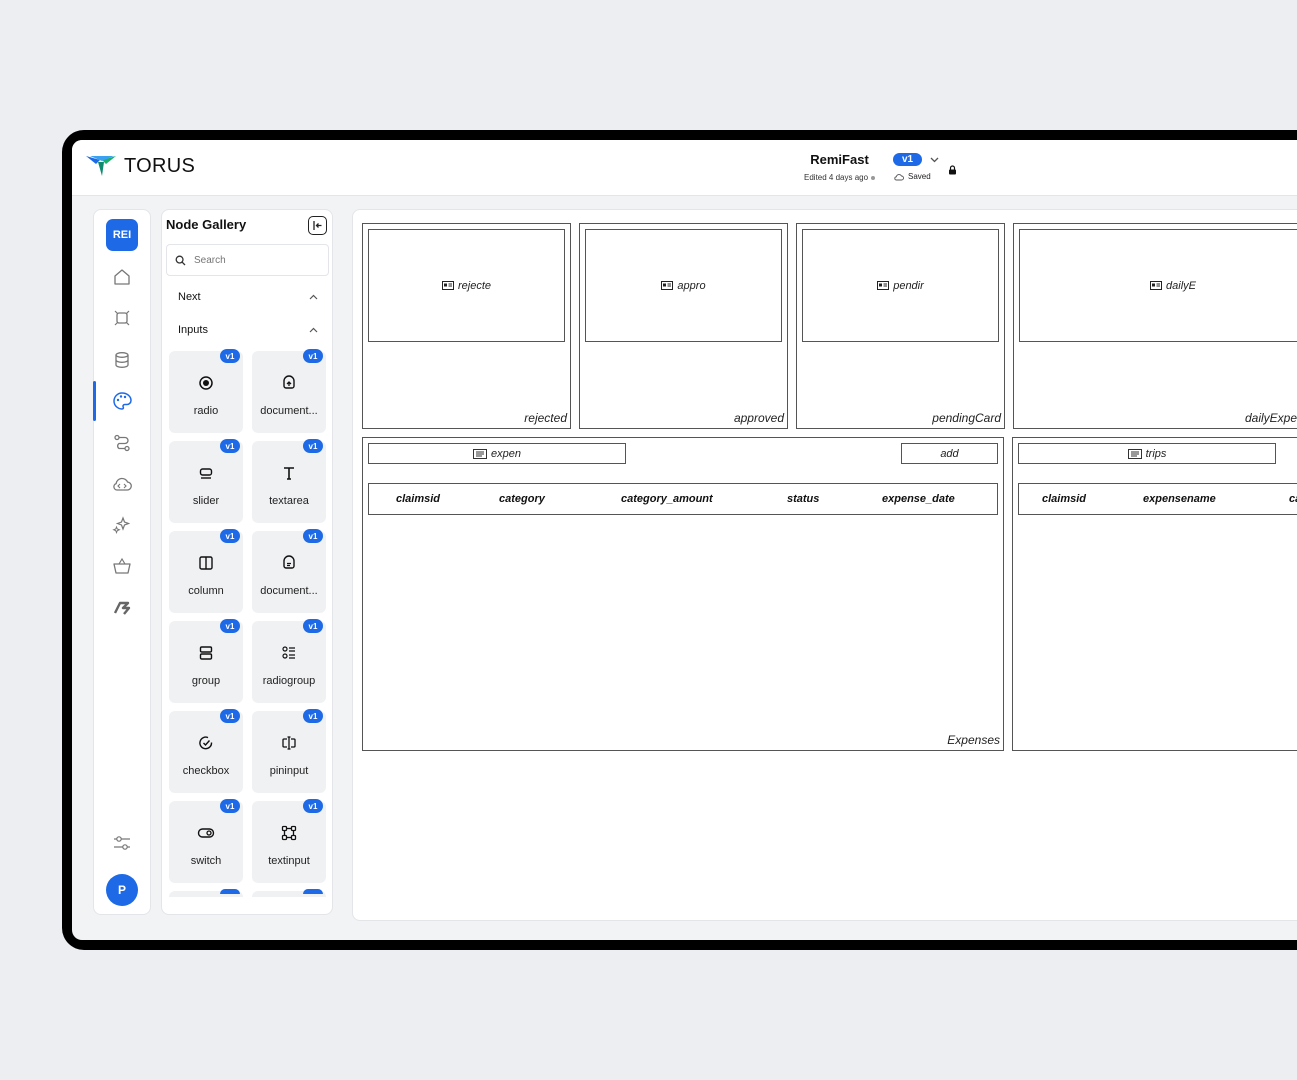 Image resolution: width=1297 pixels, height=1080 pixels. What do you see at coordinates (545, 418) in the screenshot?
I see `card-caption: rejected` at bounding box center [545, 418].